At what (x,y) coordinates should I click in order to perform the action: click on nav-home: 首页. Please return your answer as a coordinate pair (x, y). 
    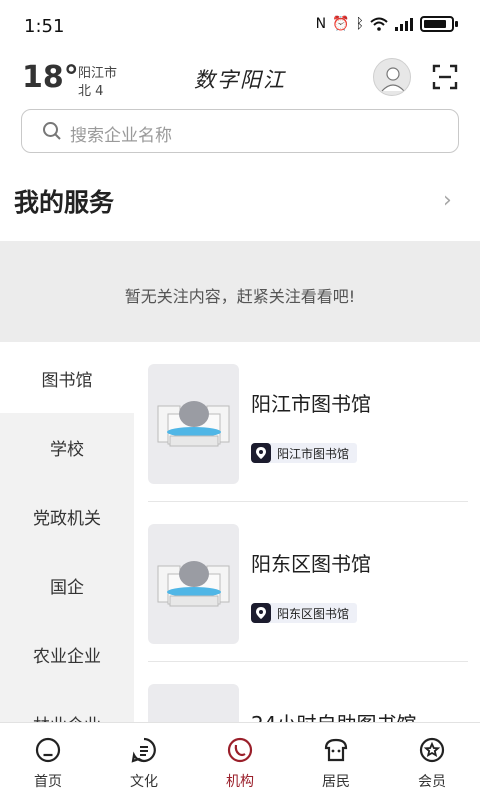
    Looking at the image, I should click on (48, 761).